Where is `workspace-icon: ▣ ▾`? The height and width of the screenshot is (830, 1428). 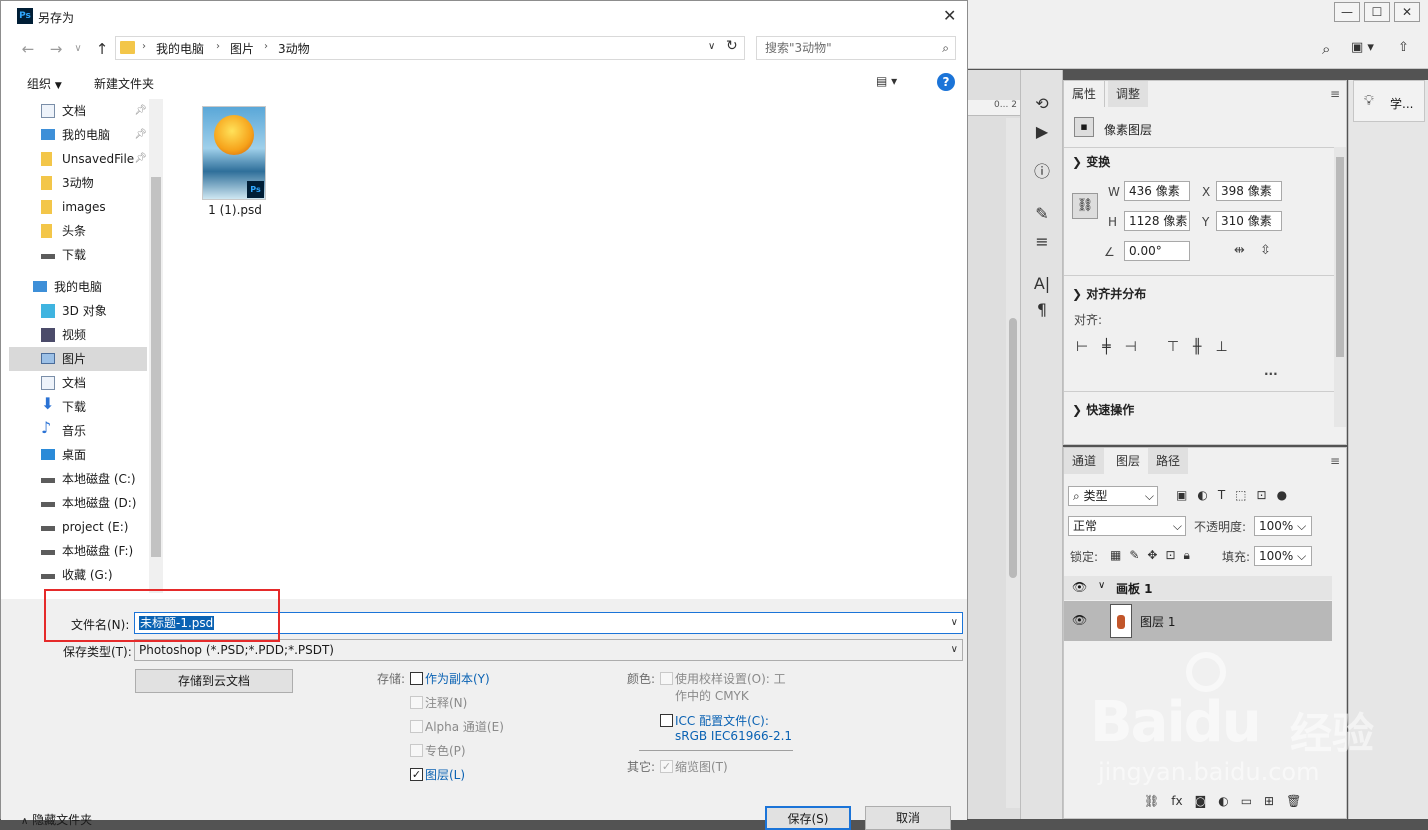 workspace-icon: ▣ ▾ is located at coordinates (1362, 47).